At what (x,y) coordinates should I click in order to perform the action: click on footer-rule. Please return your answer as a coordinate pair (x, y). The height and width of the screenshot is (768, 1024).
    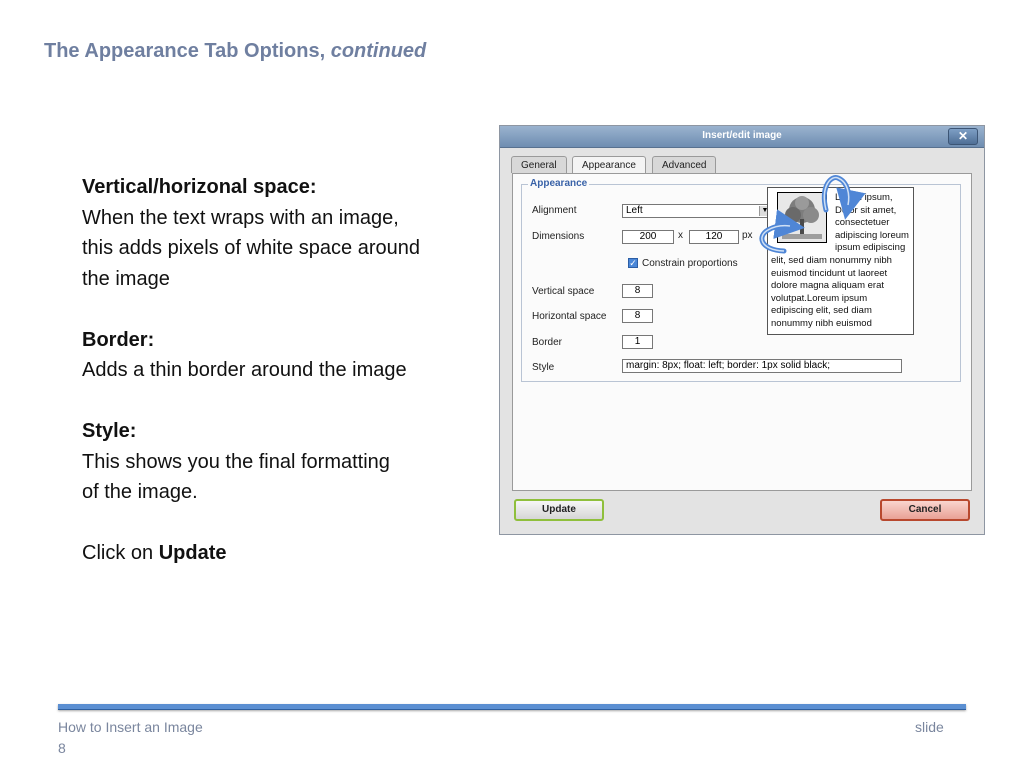
    Looking at the image, I should click on (512, 707).